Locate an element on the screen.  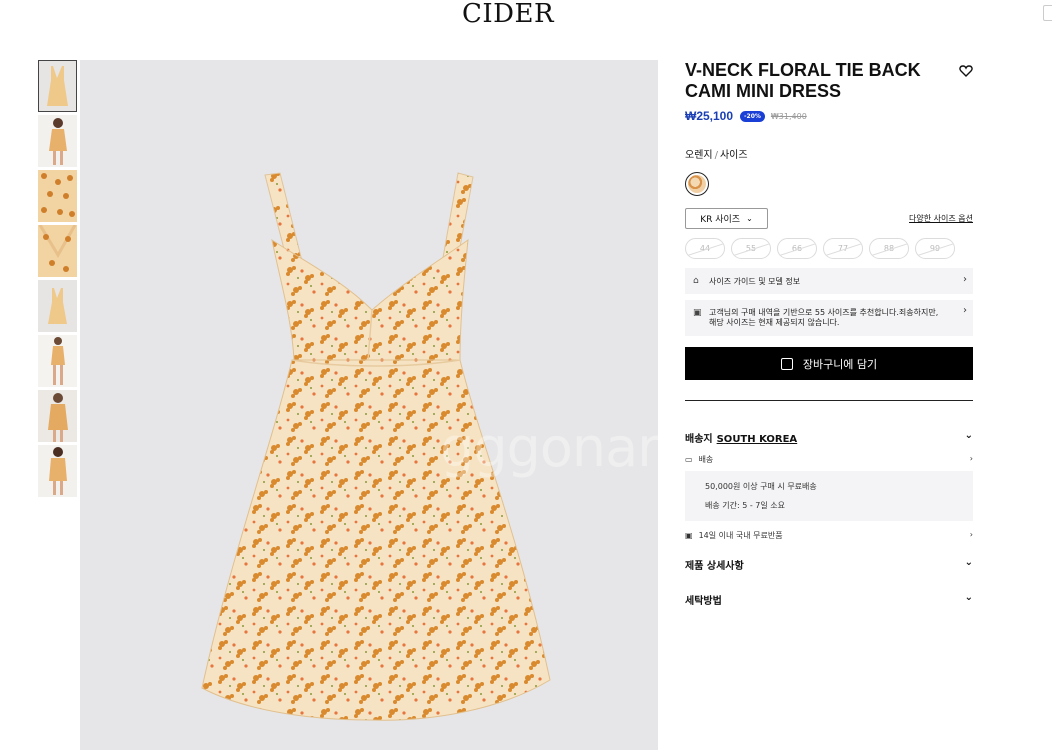
color-label: 오렌지 is located at coordinates (699, 155).